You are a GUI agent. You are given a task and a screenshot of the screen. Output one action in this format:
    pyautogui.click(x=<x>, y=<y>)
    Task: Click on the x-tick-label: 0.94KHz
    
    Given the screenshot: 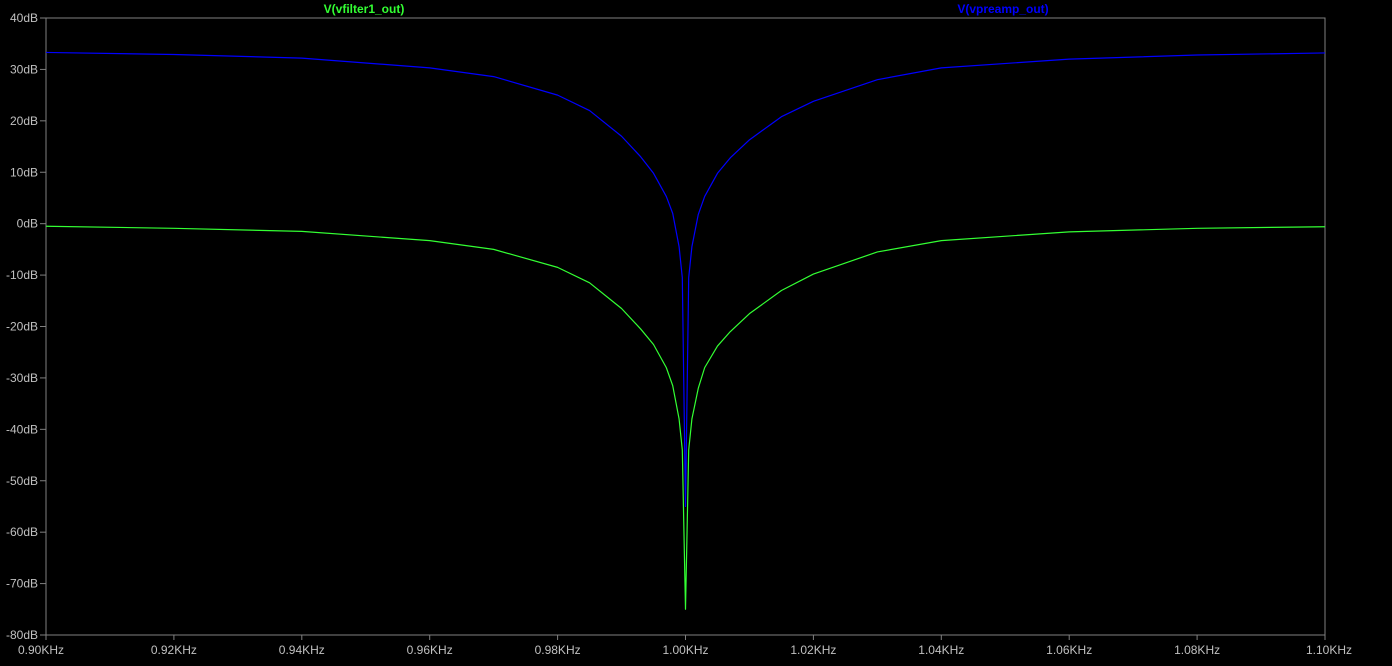 What is the action you would take?
    pyautogui.click(x=302, y=650)
    